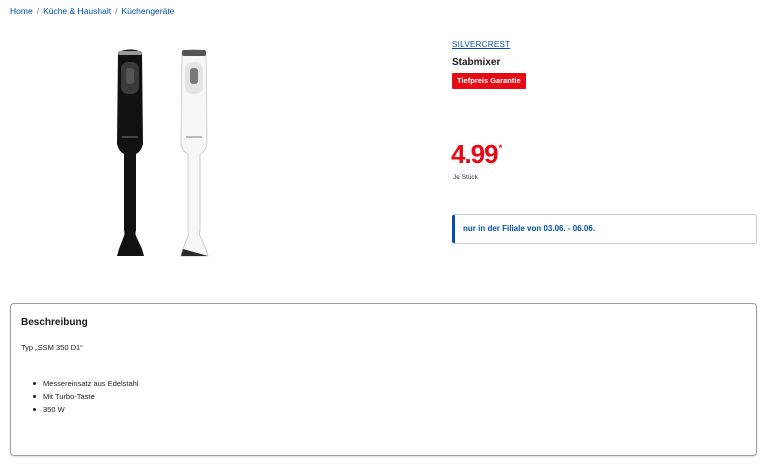  What do you see at coordinates (465, 177) in the screenshot?
I see `price-unit: Je Stück` at bounding box center [465, 177].